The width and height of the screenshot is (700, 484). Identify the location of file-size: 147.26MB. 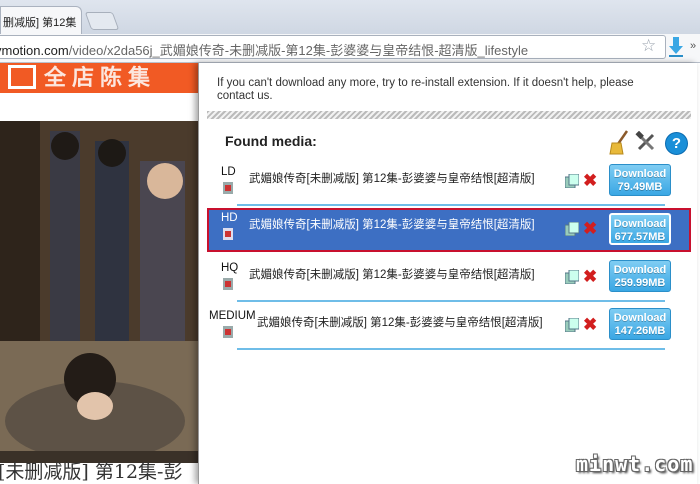
(640, 330).